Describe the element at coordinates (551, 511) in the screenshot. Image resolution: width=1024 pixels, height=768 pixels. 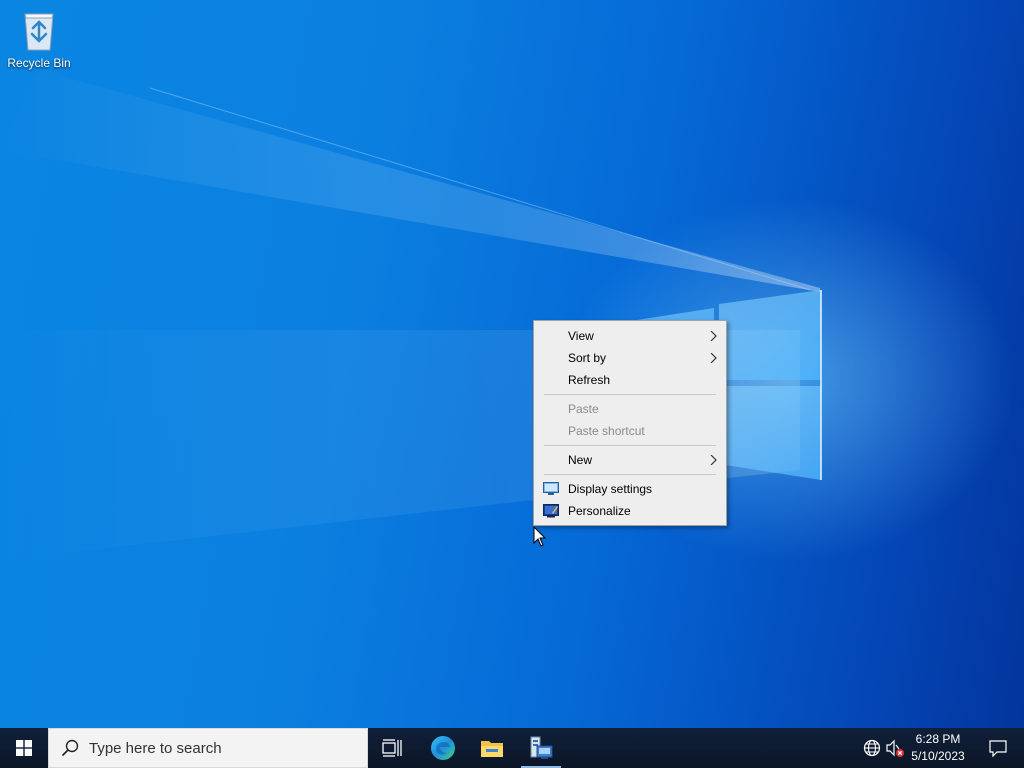
I see `personalize-icon` at that location.